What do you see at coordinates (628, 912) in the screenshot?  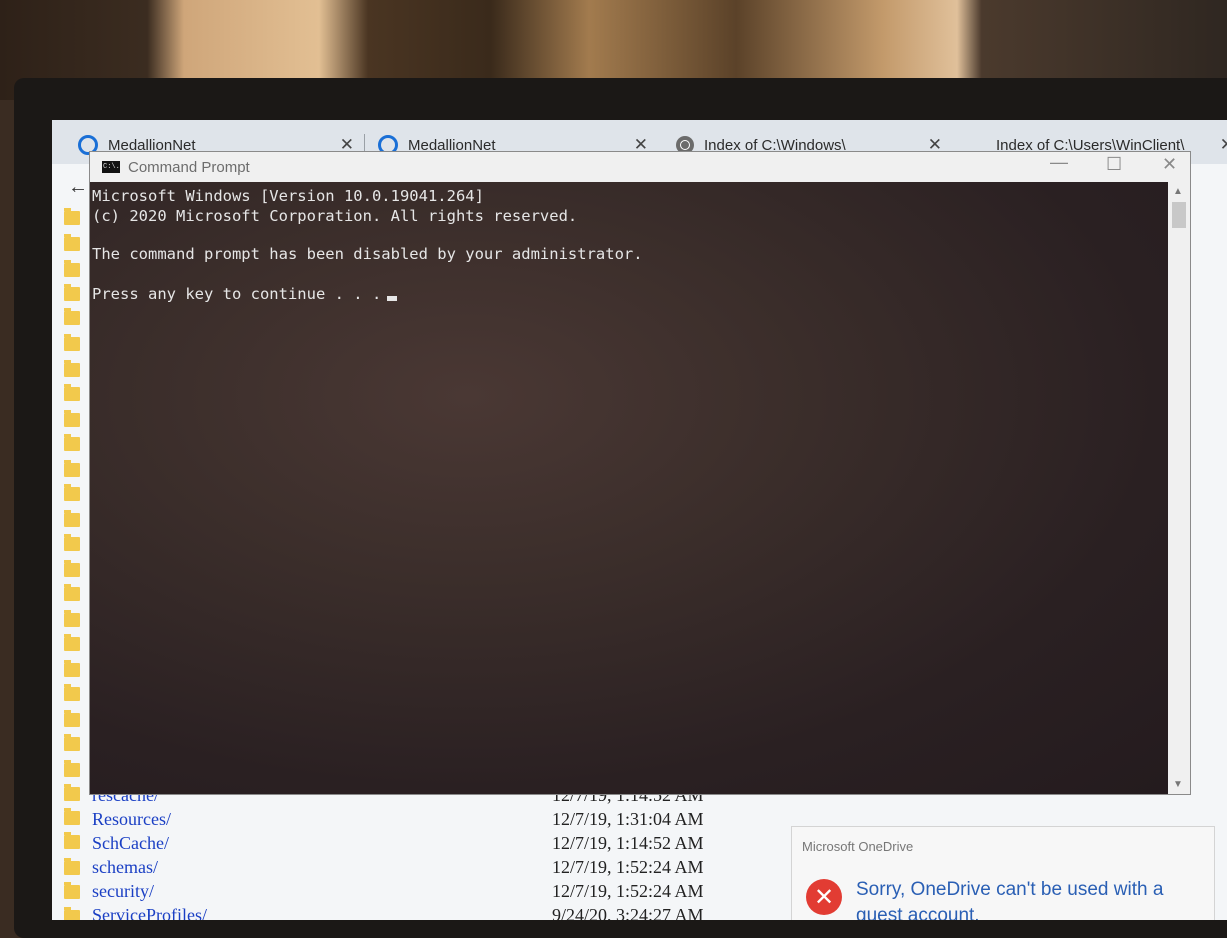 I see `modified-date: 9/24/20, 3:24:27 AM` at bounding box center [628, 912].